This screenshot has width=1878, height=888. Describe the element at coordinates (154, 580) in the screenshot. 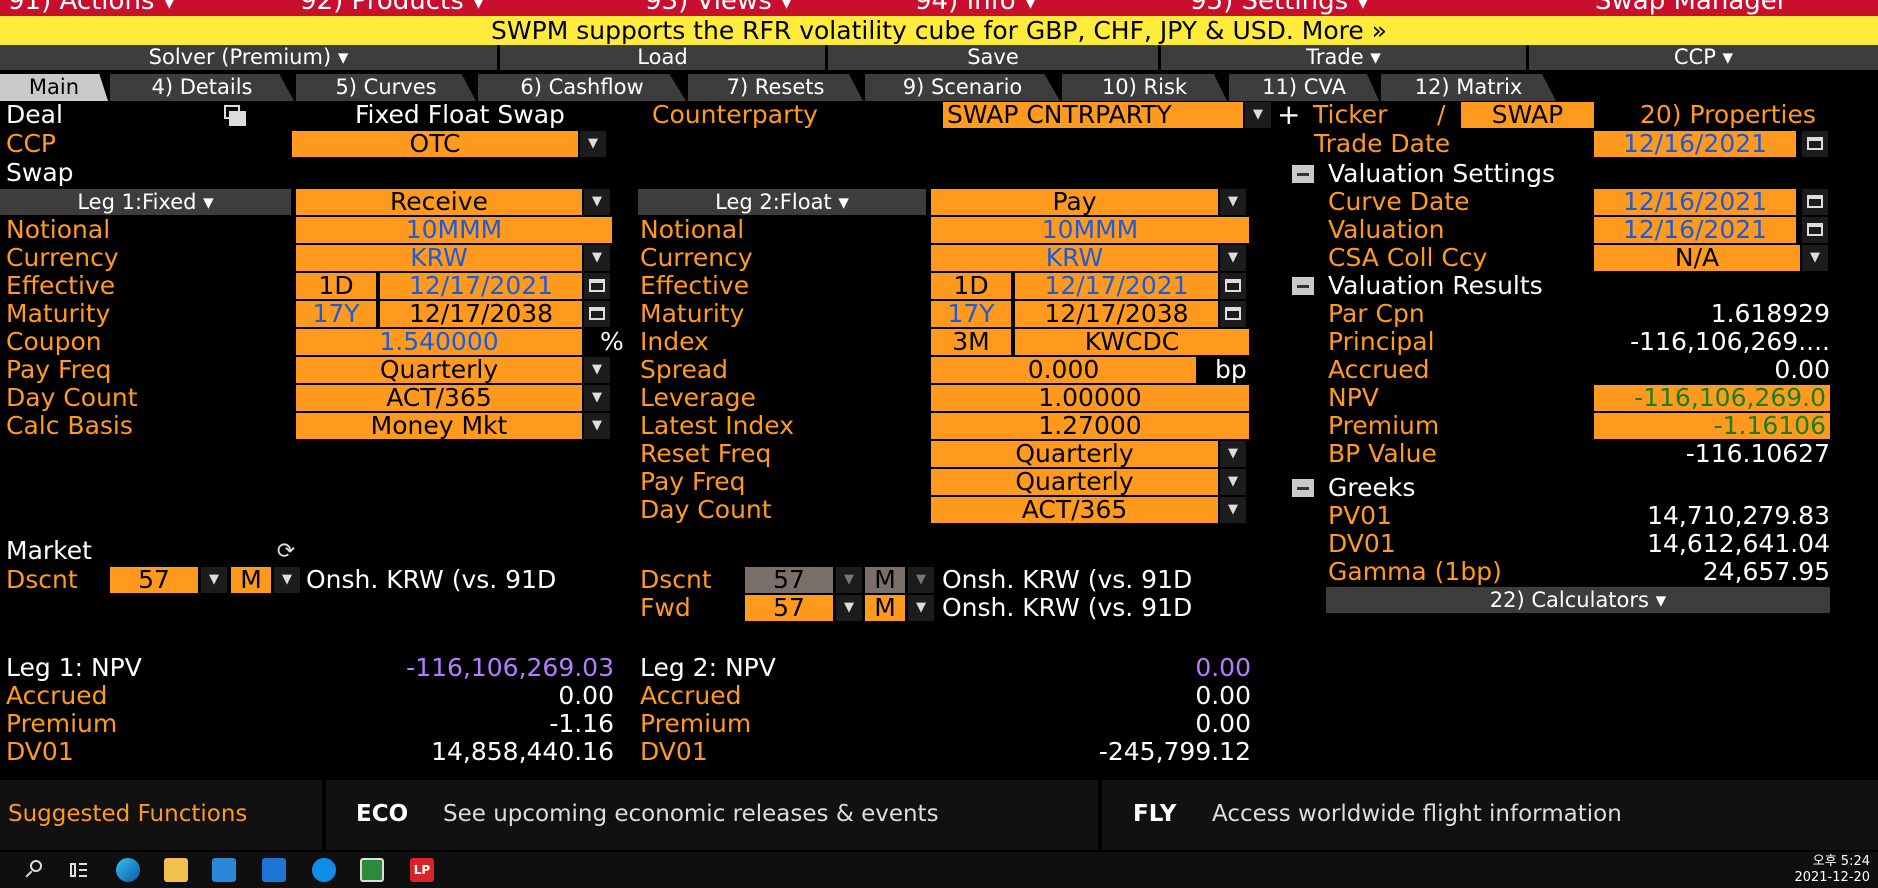

I see `leg1-dscnt-number-field: 57` at that location.